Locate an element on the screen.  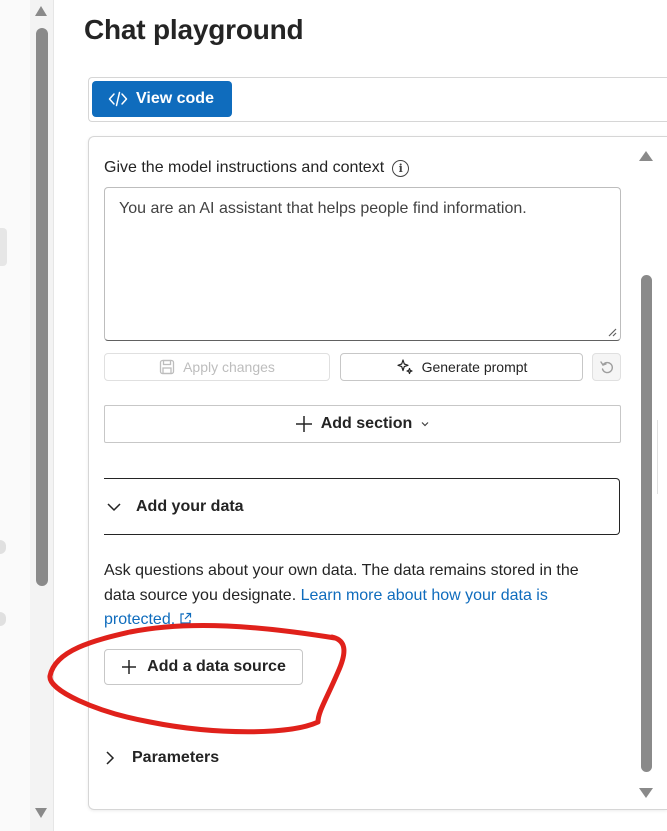
playground-toolbar: View code is located at coordinates (377, 99).